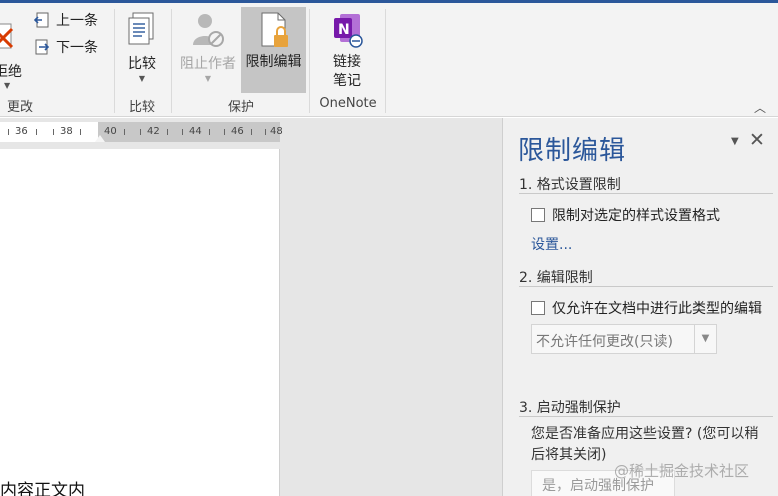  What do you see at coordinates (42, 486) in the screenshot?
I see `document-text: 内容正文内` at bounding box center [42, 486].